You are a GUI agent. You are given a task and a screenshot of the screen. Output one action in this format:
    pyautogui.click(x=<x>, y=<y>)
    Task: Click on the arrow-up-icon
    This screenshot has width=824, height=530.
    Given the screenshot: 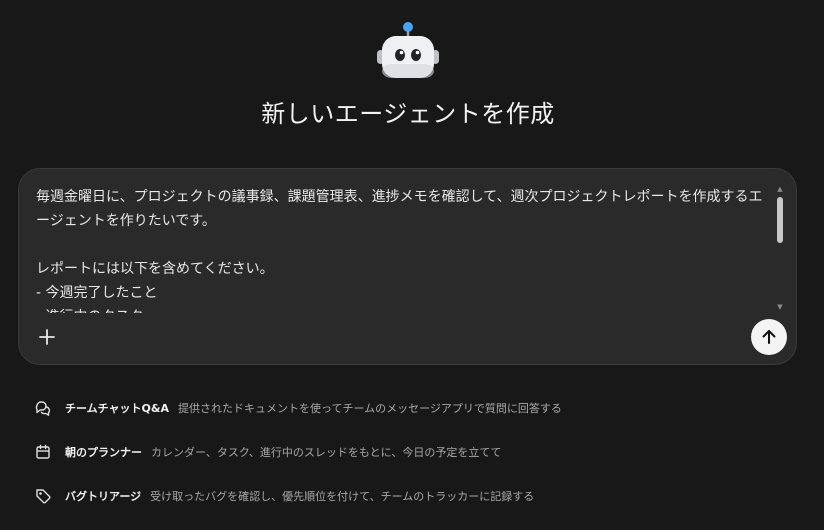 What is the action you would take?
    pyautogui.click(x=769, y=337)
    